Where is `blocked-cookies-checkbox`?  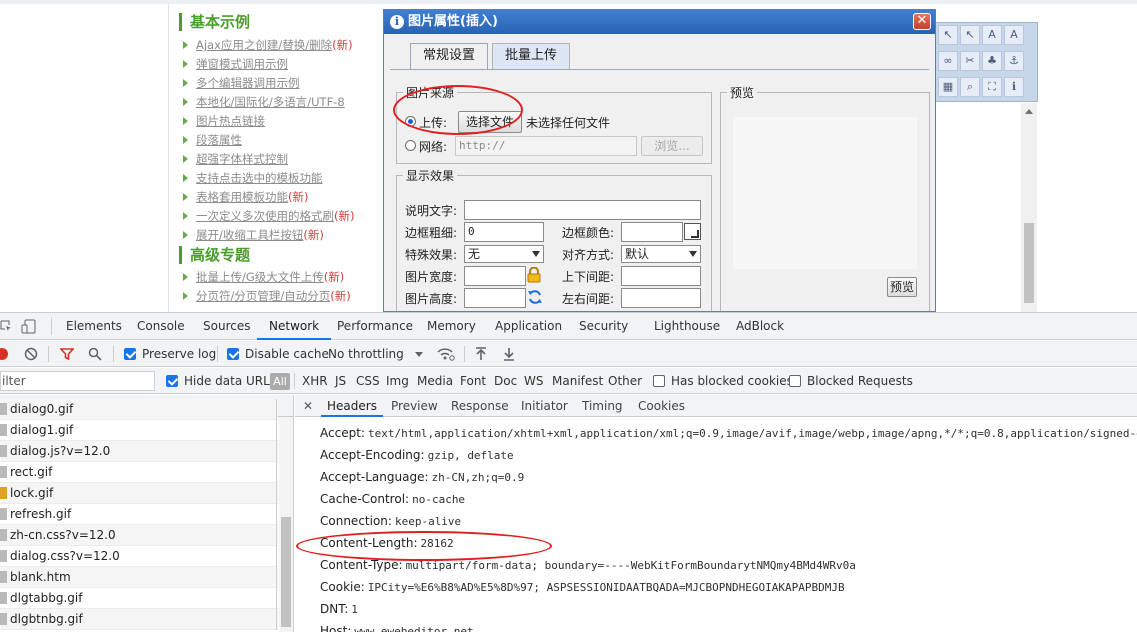
blocked-cookies-checkbox is located at coordinates (659, 381).